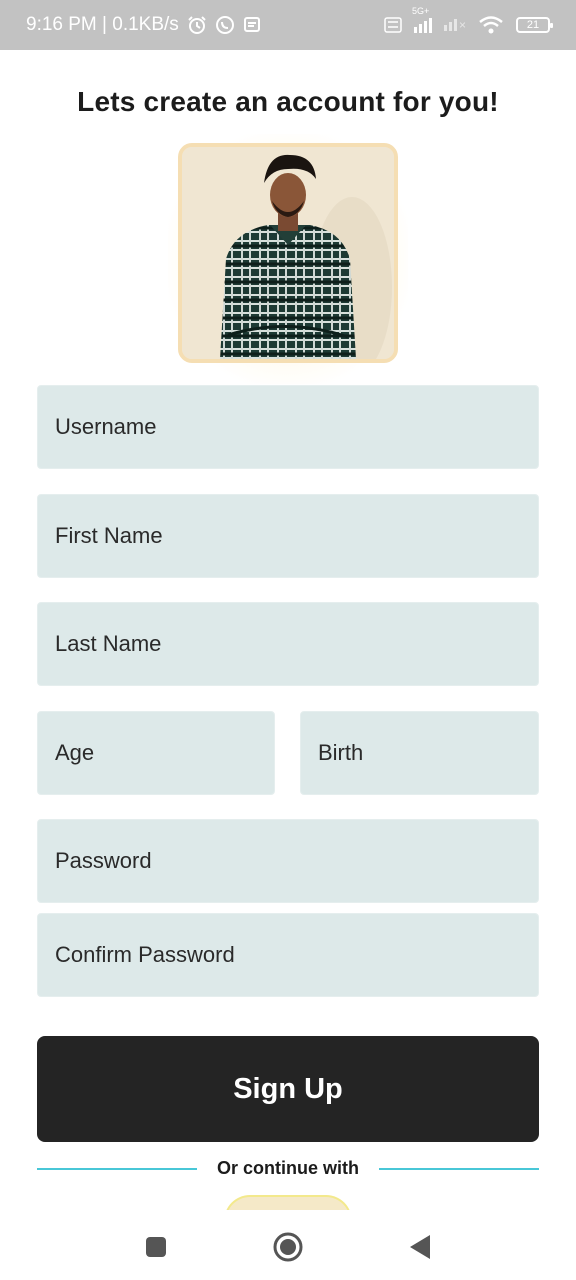  I want to click on person-photo-illustration, so click(288, 253).